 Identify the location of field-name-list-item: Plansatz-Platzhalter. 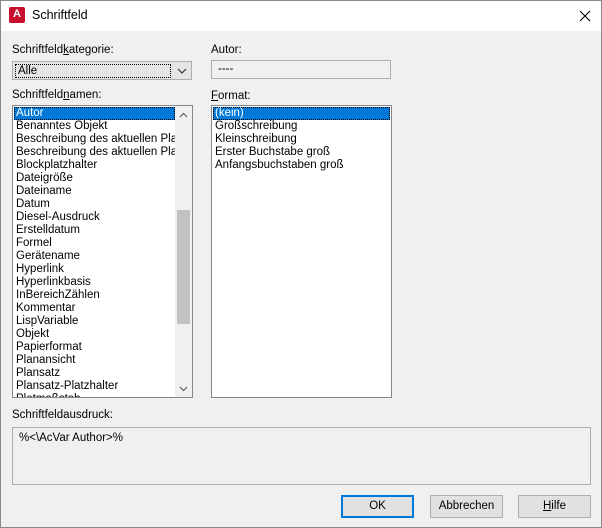
(94, 386).